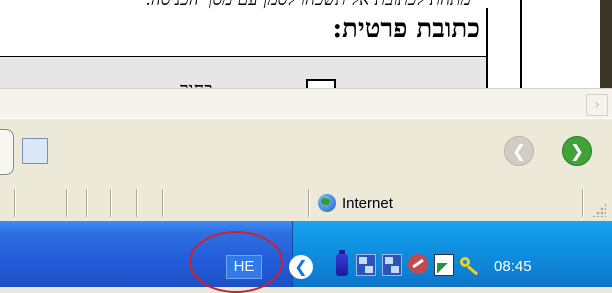  What do you see at coordinates (606, 44) in the screenshot?
I see `page-side-bar` at bounding box center [606, 44].